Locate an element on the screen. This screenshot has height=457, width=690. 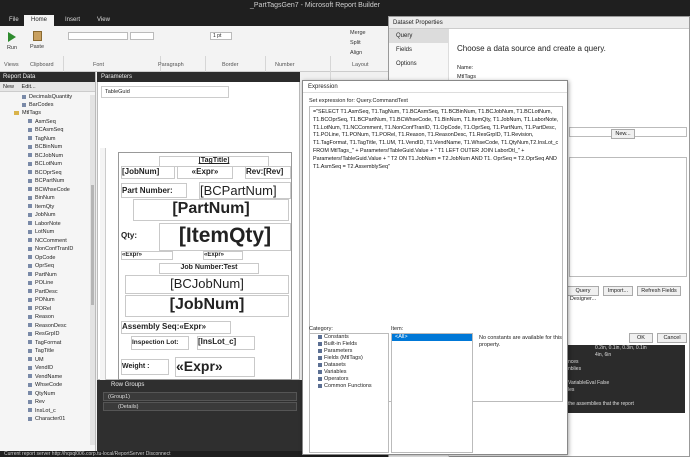
field-item-label: NCComment is located at coordinates (51, 240).